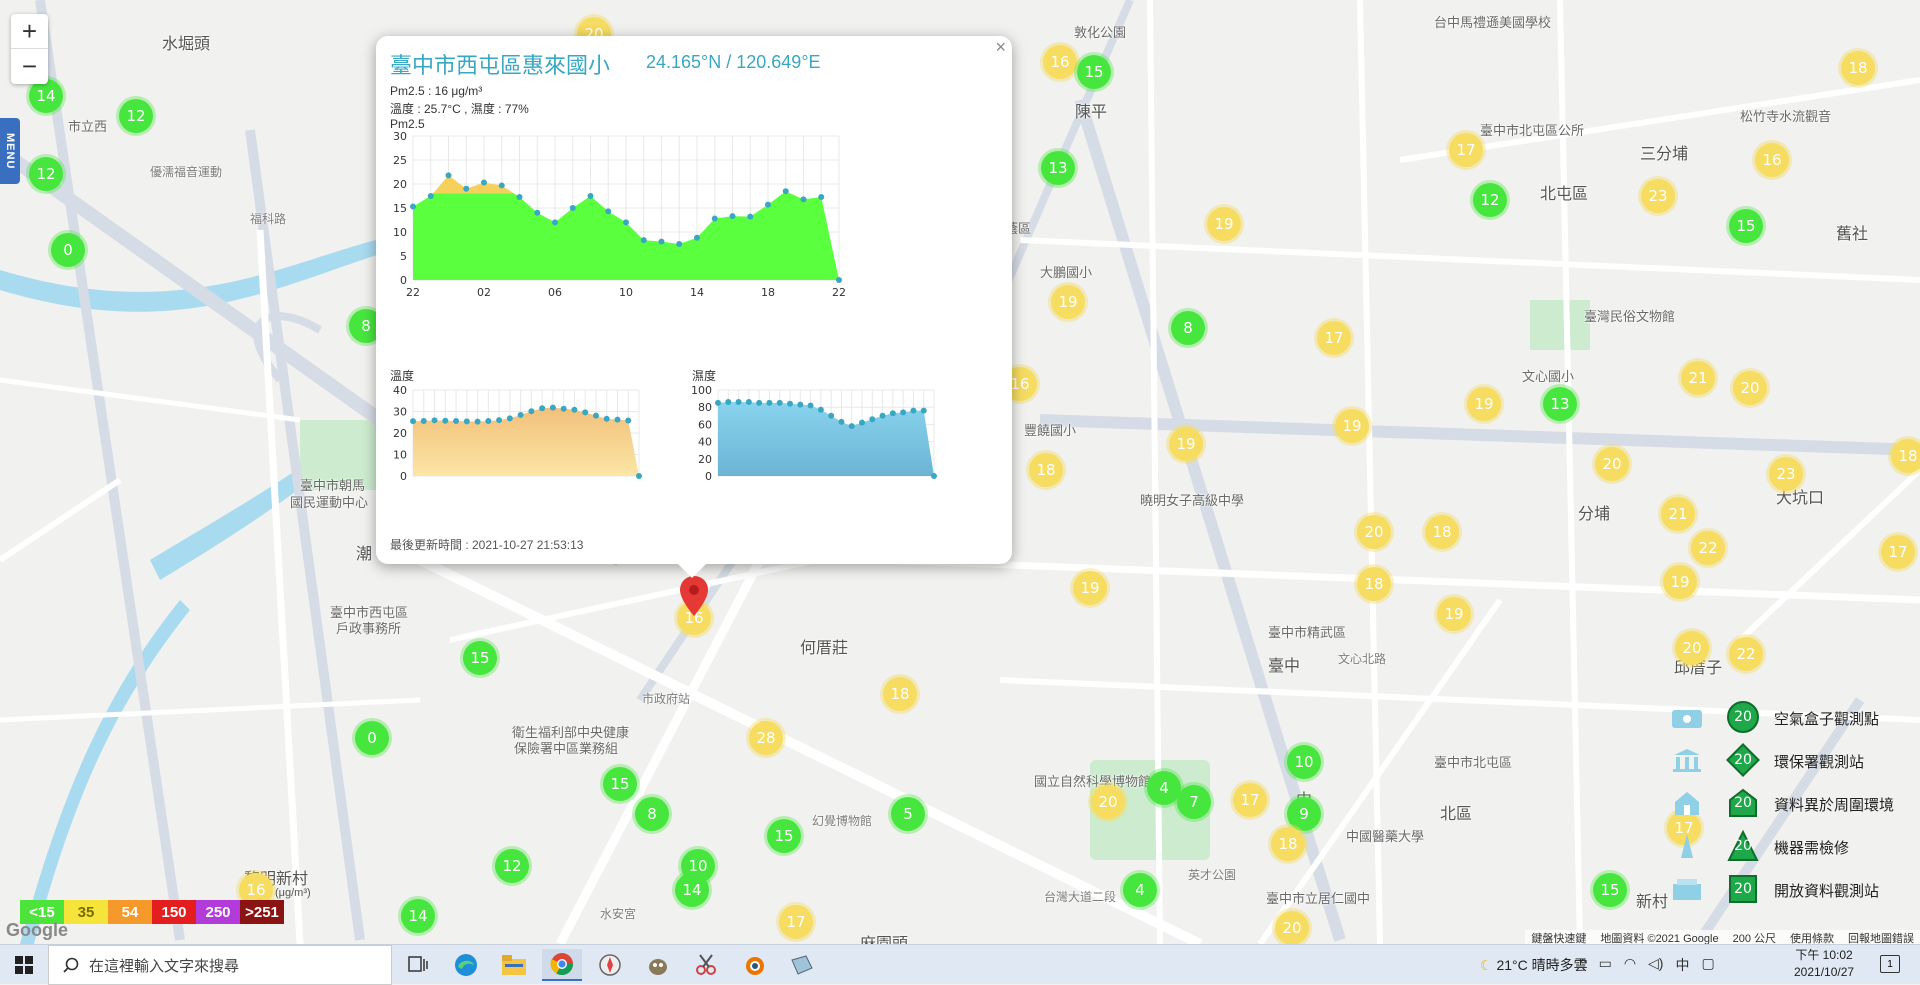 This screenshot has width=1920, height=985. Describe the element at coordinates (10, 151) in the screenshot. I see `menu-button: MENU` at that location.